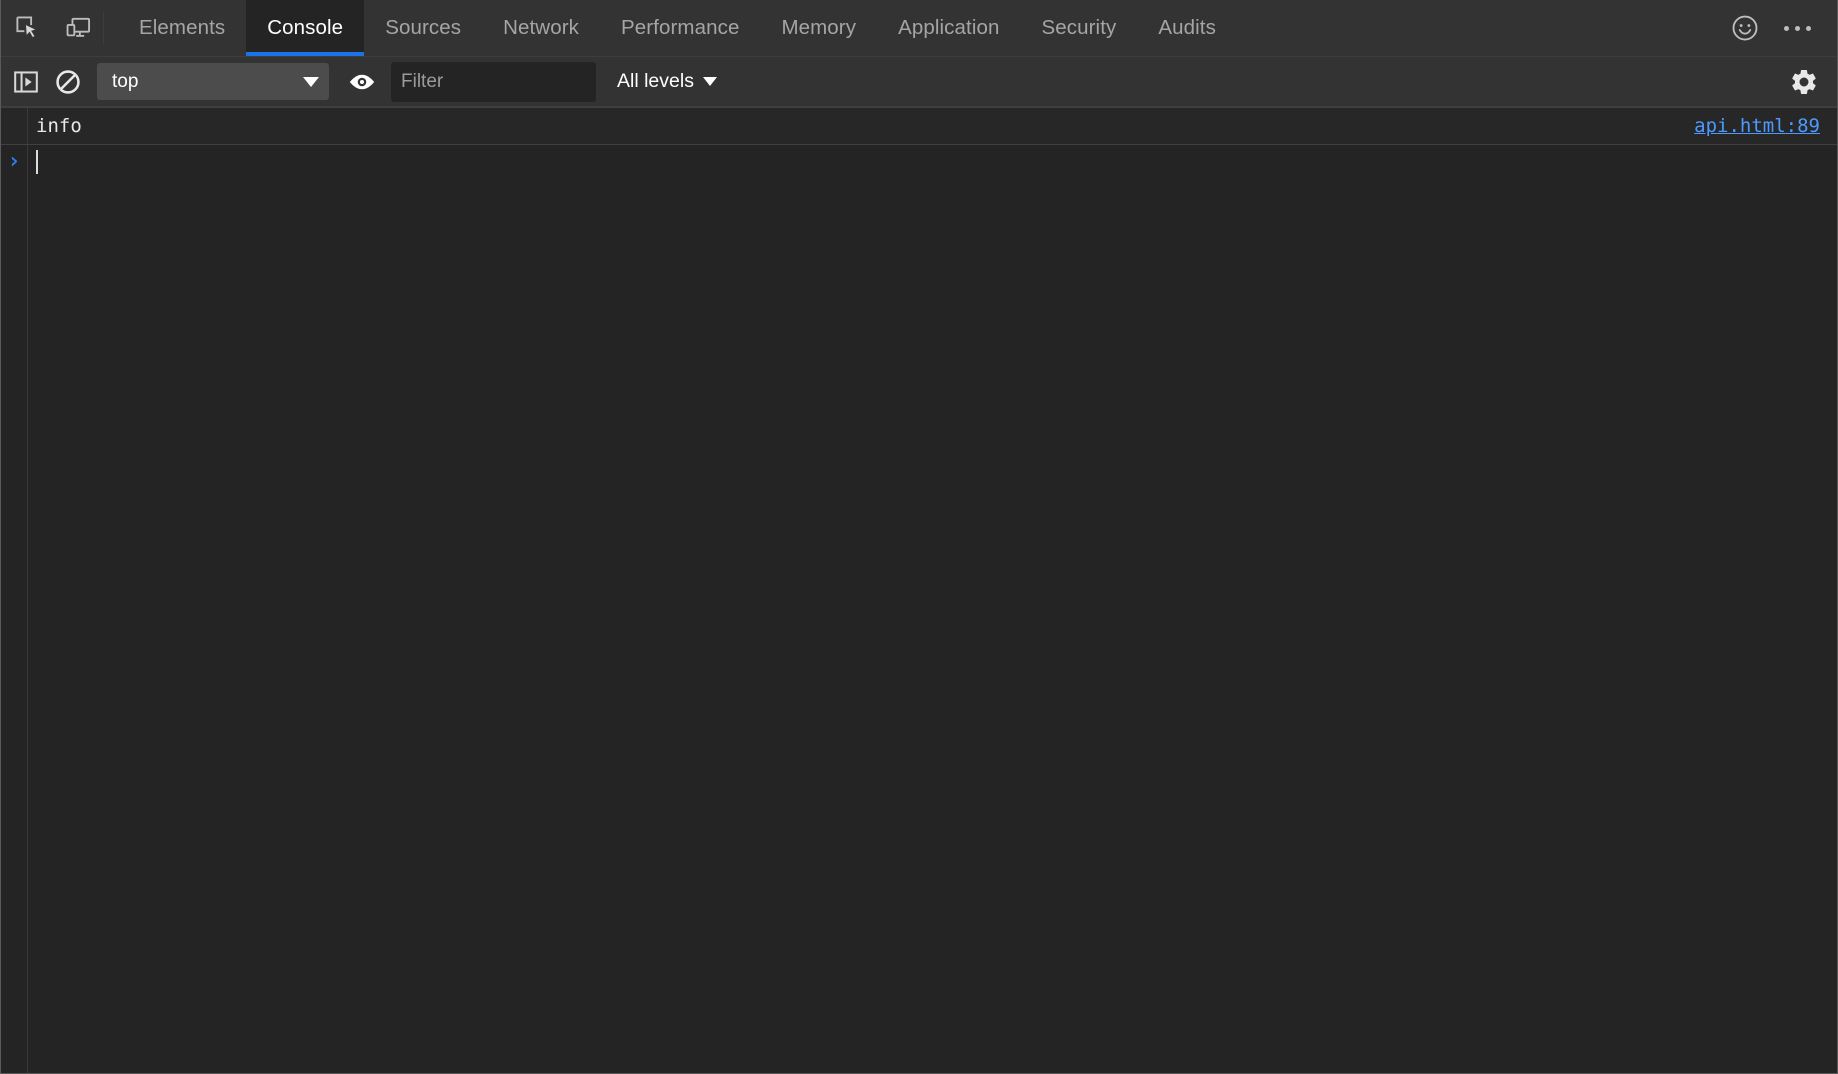 The width and height of the screenshot is (1838, 1074). What do you see at coordinates (78, 28) in the screenshot?
I see `device-toolbar-icon` at bounding box center [78, 28].